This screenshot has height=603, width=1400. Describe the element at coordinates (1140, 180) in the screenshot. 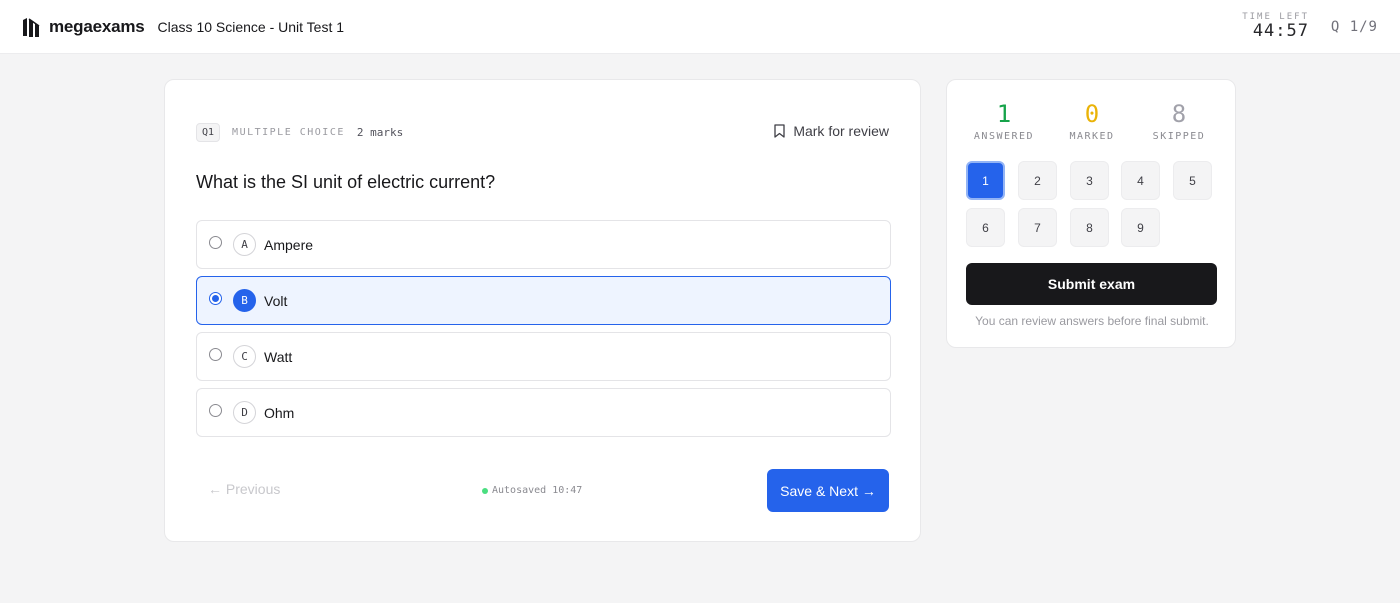

I see `palette-question-4: 4` at that location.